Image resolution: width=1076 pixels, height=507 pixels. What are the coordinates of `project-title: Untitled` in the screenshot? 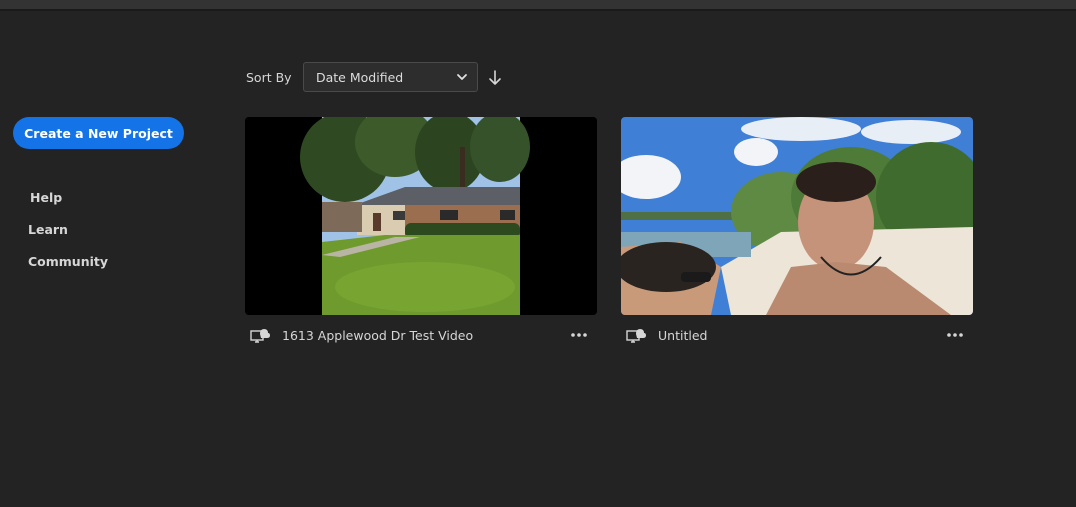 It's located at (682, 335).